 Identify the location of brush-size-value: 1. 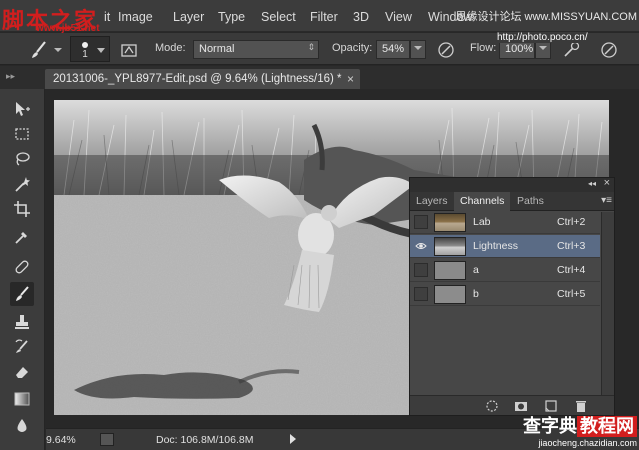
(85, 54).